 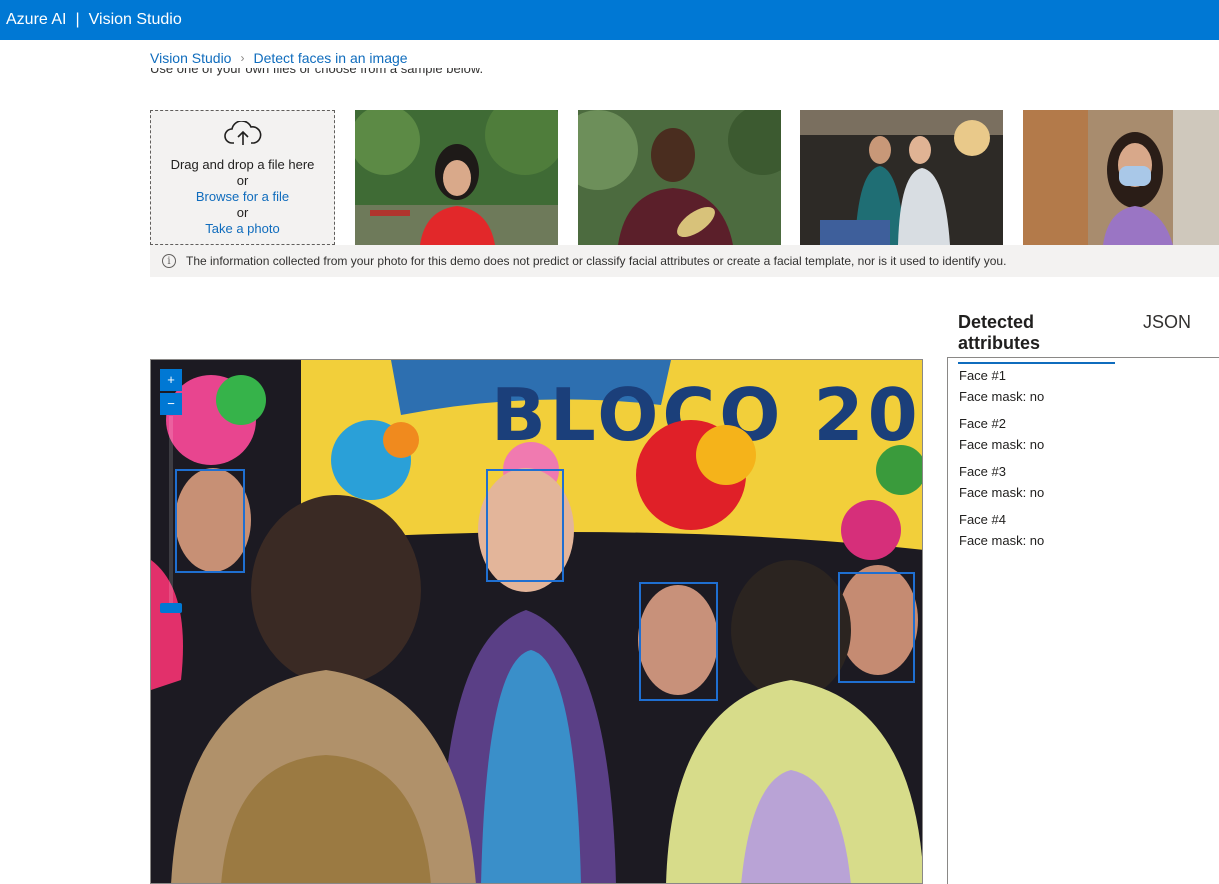 What do you see at coordinates (36, 20) in the screenshot?
I see `brand-label: Azure AI` at bounding box center [36, 20].